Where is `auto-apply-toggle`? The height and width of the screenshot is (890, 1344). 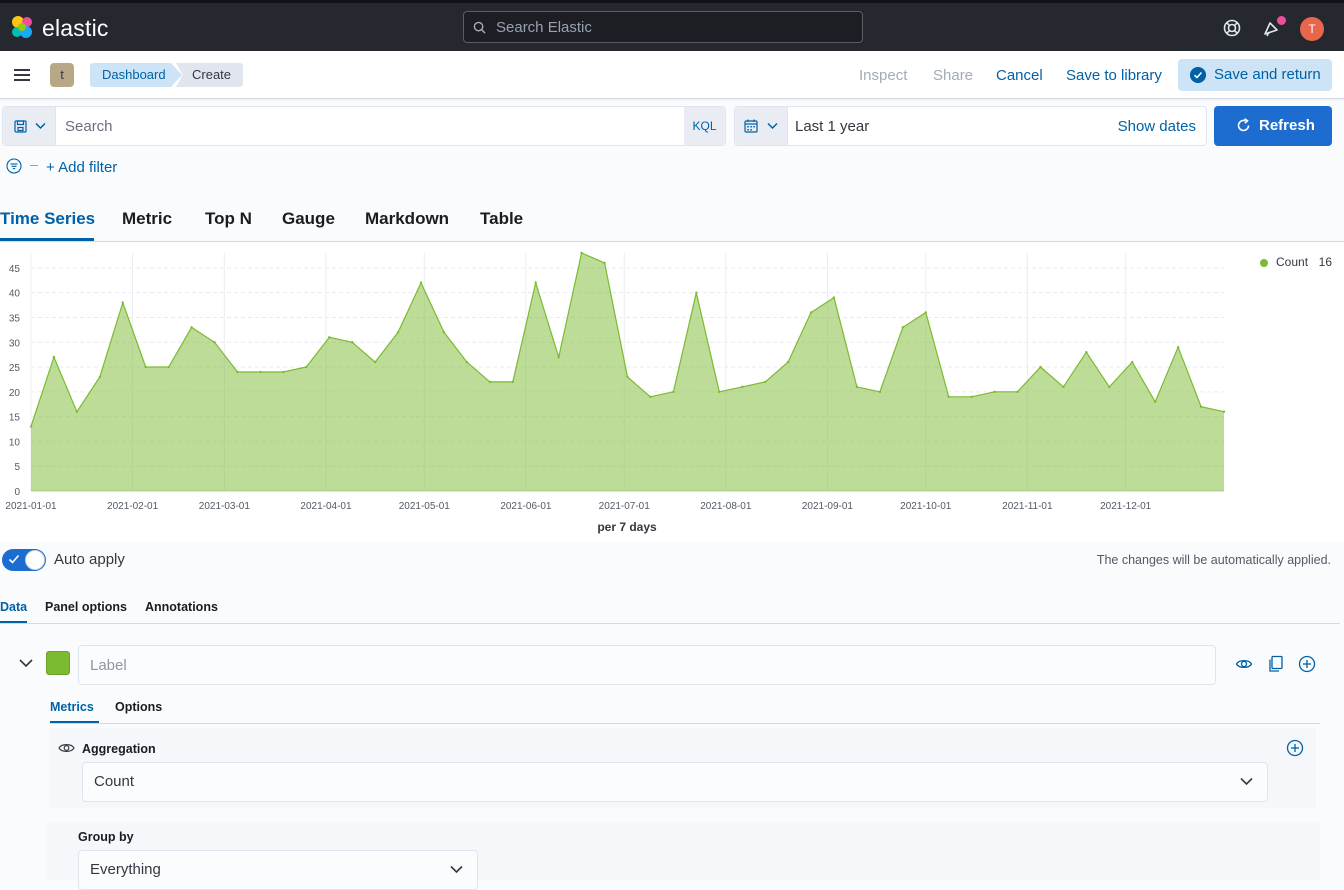 auto-apply-toggle is located at coordinates (24, 560).